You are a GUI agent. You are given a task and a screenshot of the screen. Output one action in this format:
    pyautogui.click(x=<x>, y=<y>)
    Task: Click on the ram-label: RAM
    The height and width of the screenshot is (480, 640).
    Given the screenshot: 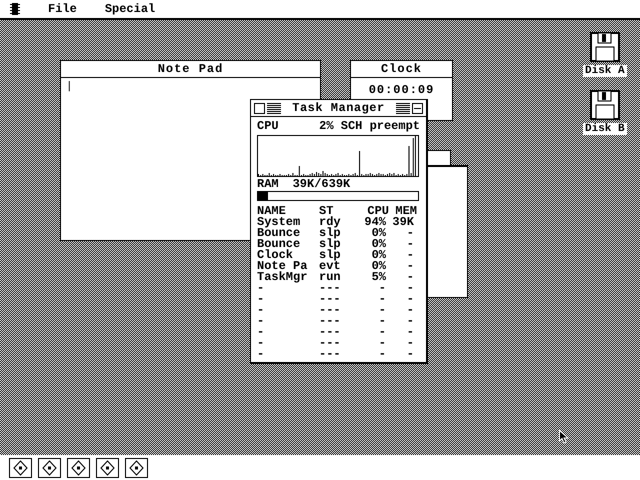 What is the action you would take?
    pyautogui.click(x=268, y=184)
    